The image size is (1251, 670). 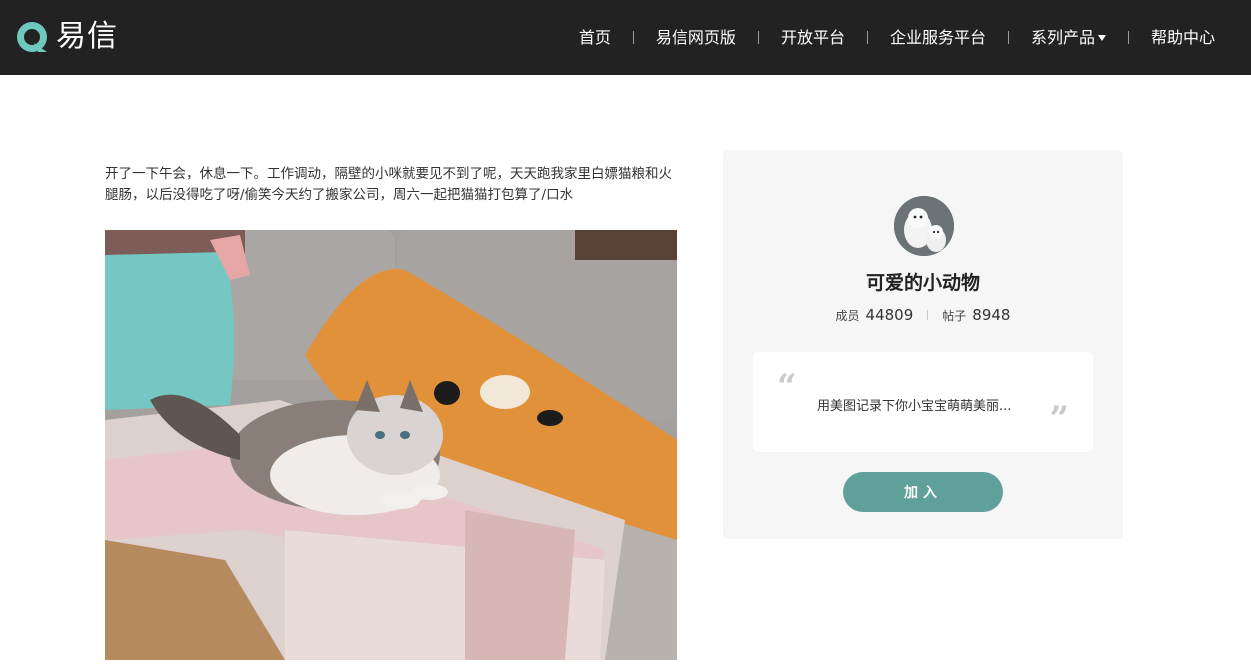 What do you see at coordinates (696, 38) in the screenshot?
I see `nav-web-version: 易信网页版` at bounding box center [696, 38].